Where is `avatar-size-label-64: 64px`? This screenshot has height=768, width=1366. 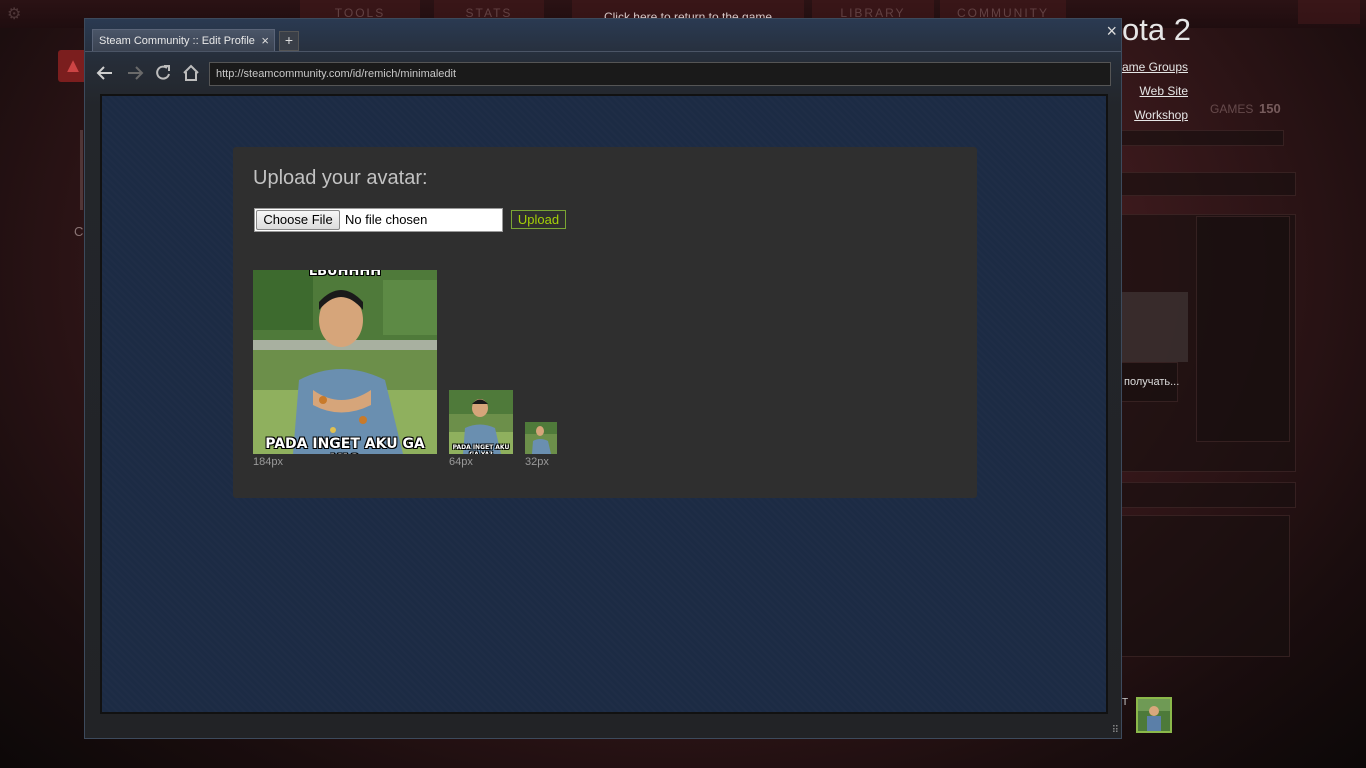 avatar-size-label-64: 64px is located at coordinates (461, 462).